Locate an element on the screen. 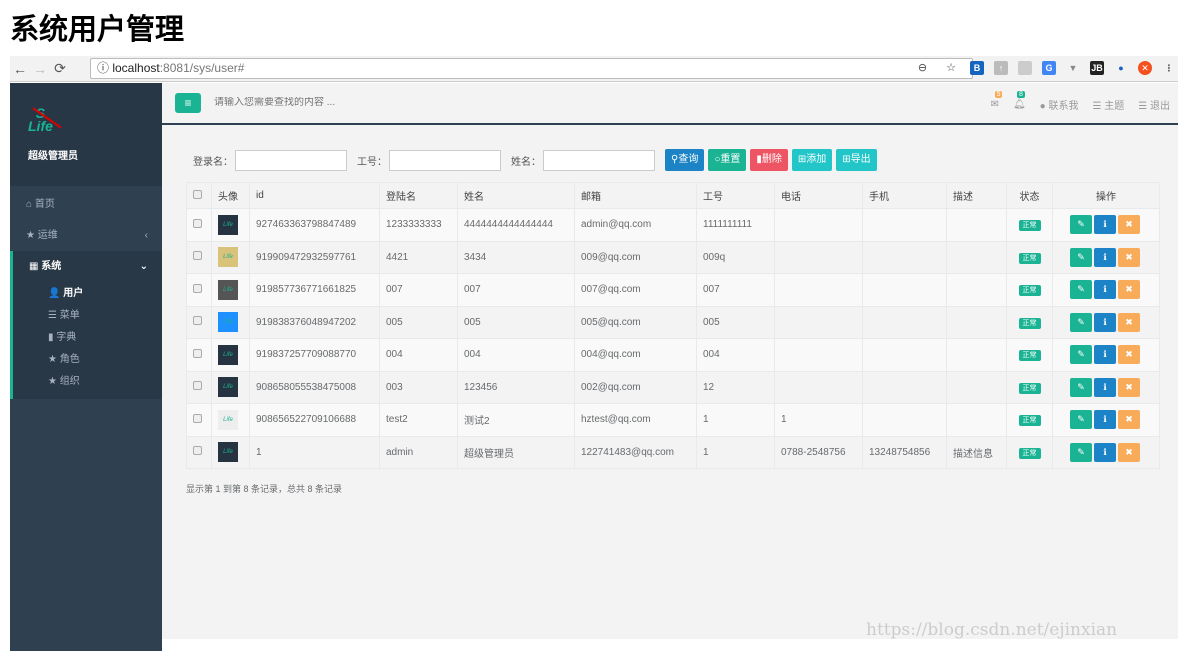 The image size is (1178, 651). forward-icon: → is located at coordinates (40, 69).